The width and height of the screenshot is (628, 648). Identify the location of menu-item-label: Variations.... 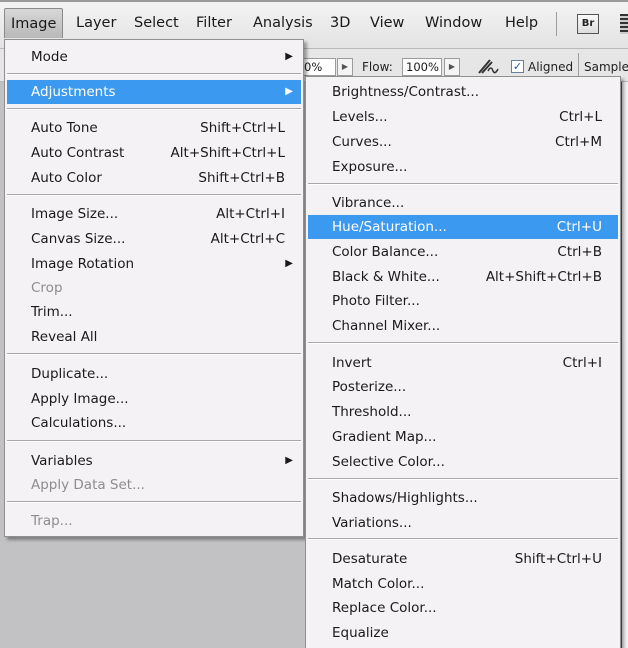
(372, 523).